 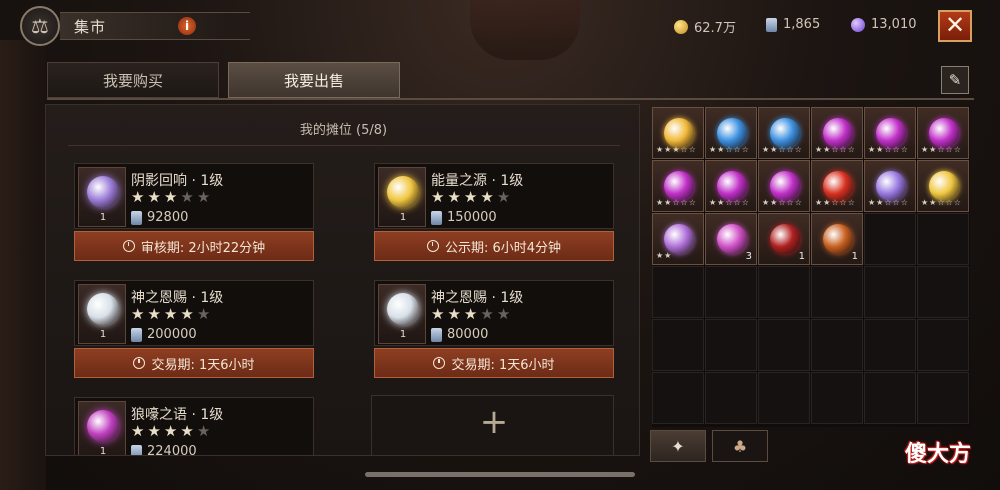 I want to click on item-stars: ★★★☆☆, so click(x=676, y=149).